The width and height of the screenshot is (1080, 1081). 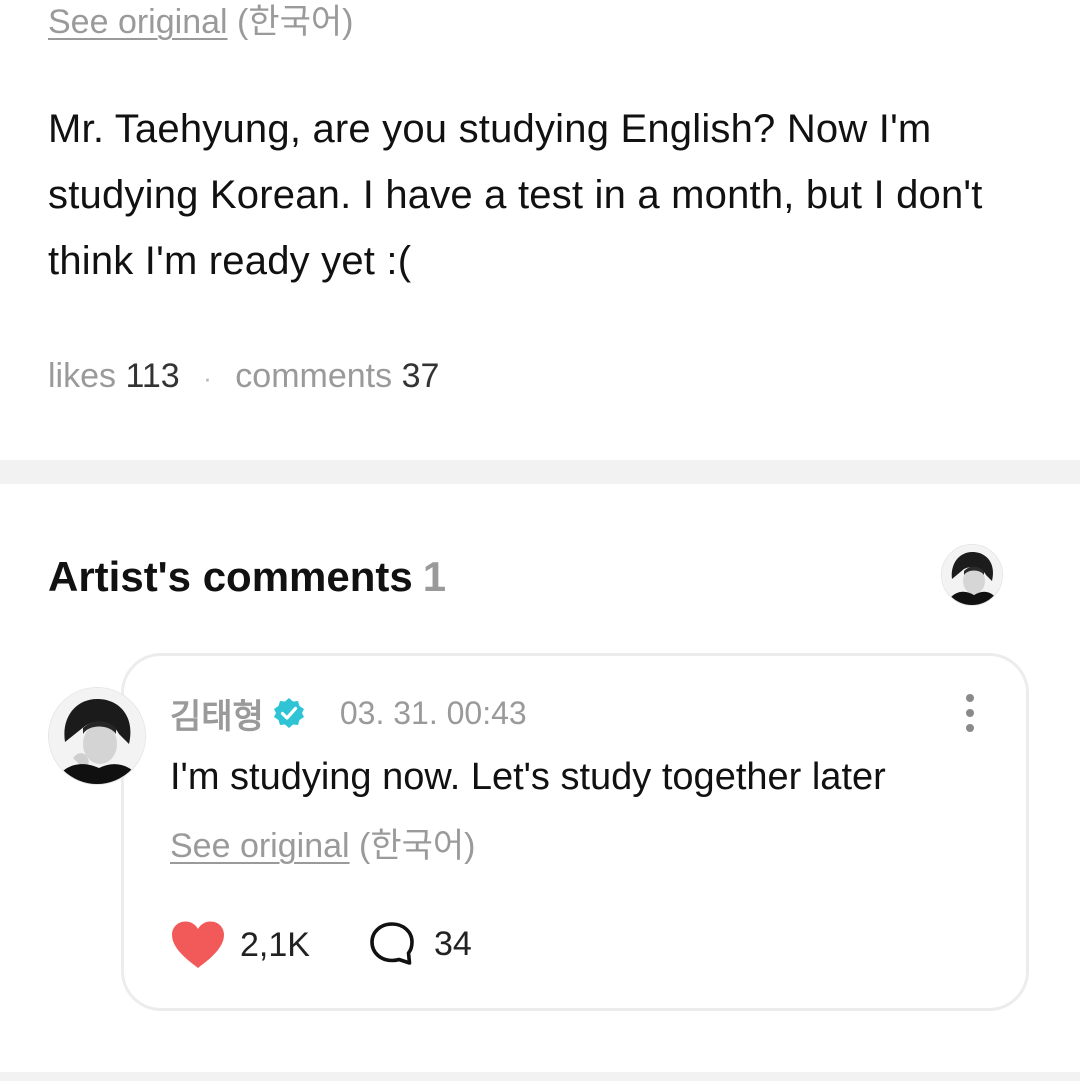 I want to click on verified-badge-icon, so click(x=289, y=713).